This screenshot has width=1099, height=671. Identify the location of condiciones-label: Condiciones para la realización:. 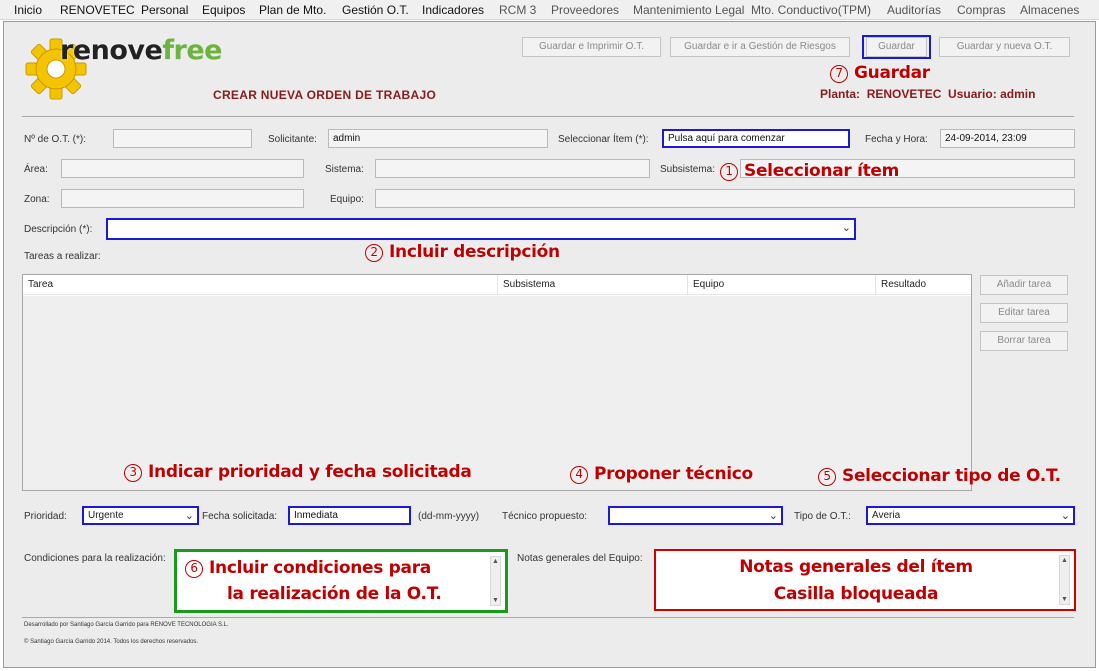
(95, 558).